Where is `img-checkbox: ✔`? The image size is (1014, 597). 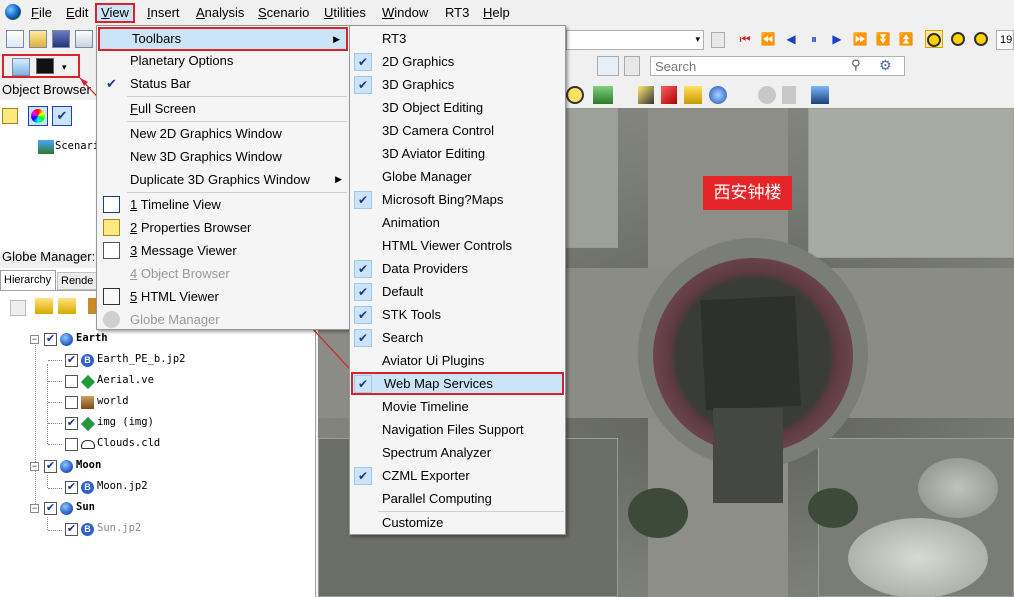
img-checkbox: ✔ is located at coordinates (71, 423).